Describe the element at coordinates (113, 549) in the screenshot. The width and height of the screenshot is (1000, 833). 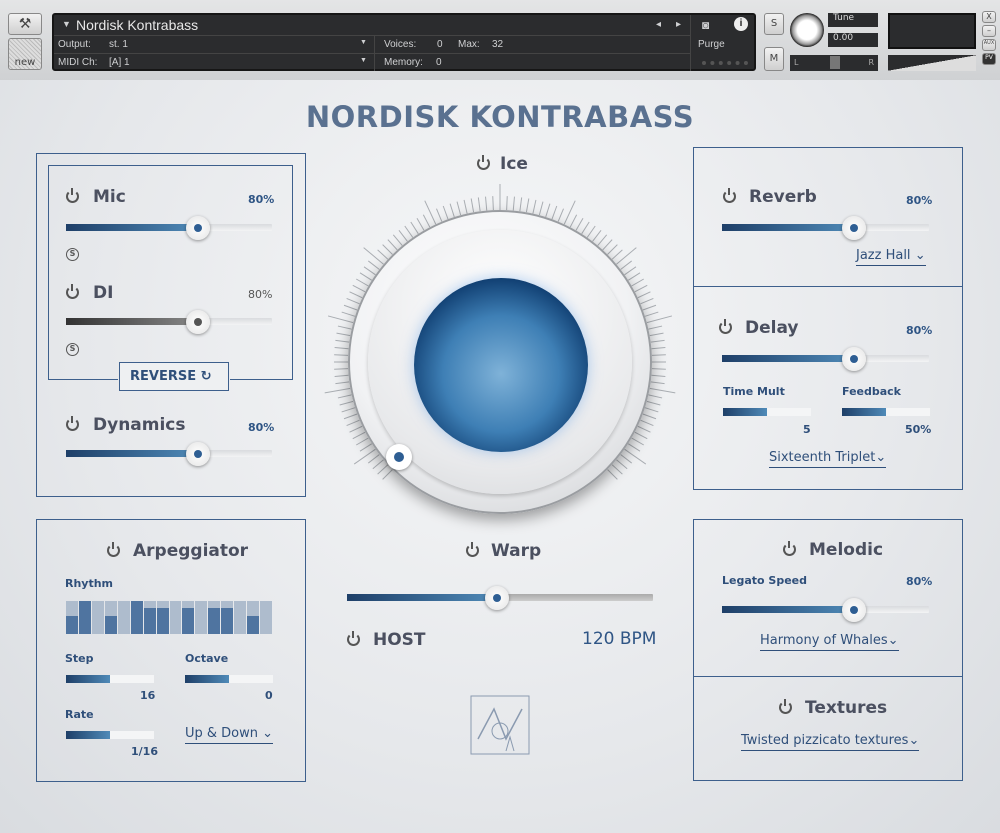
I see `arp-power-icon` at that location.